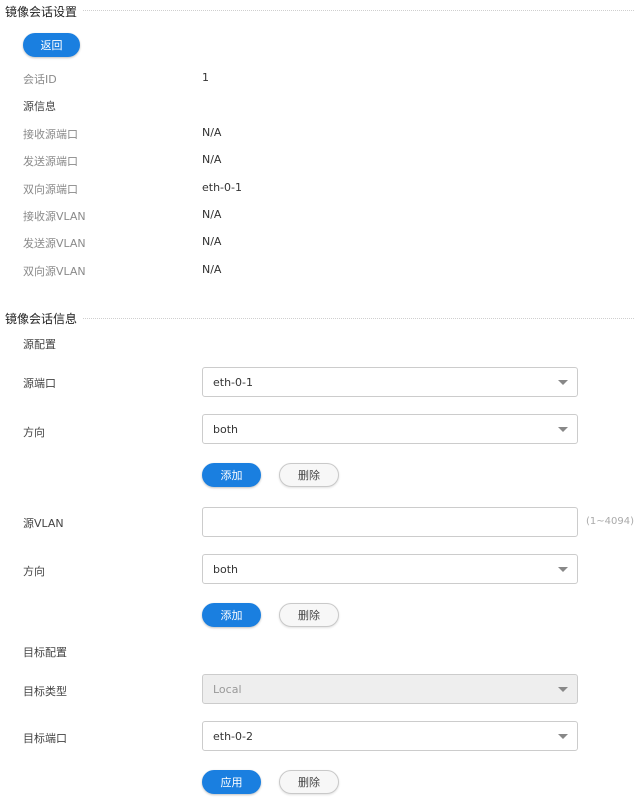  Describe the element at coordinates (39, 344) in the screenshot. I see `source-config-heading: 源配置` at that location.